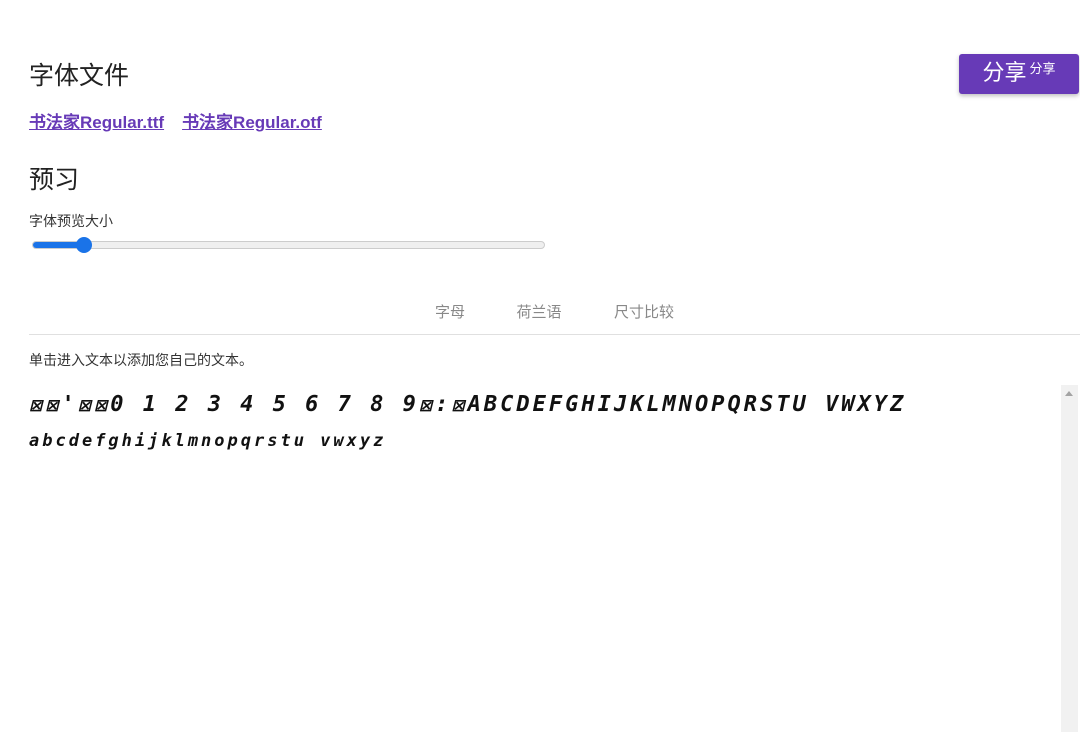 The width and height of the screenshot is (1080, 732). Describe the element at coordinates (1069, 558) in the screenshot. I see `preview-scrollbar` at that location.